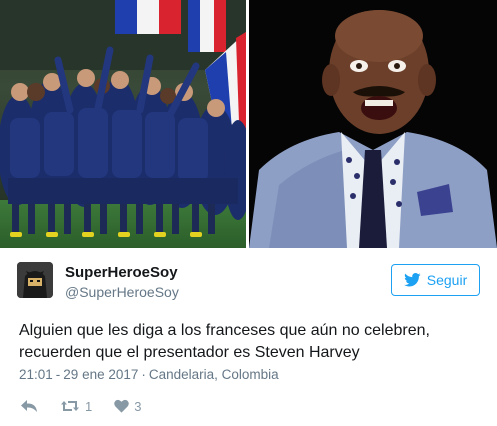  Describe the element at coordinates (447, 280) in the screenshot. I see `follow-label: Seguir` at that location.